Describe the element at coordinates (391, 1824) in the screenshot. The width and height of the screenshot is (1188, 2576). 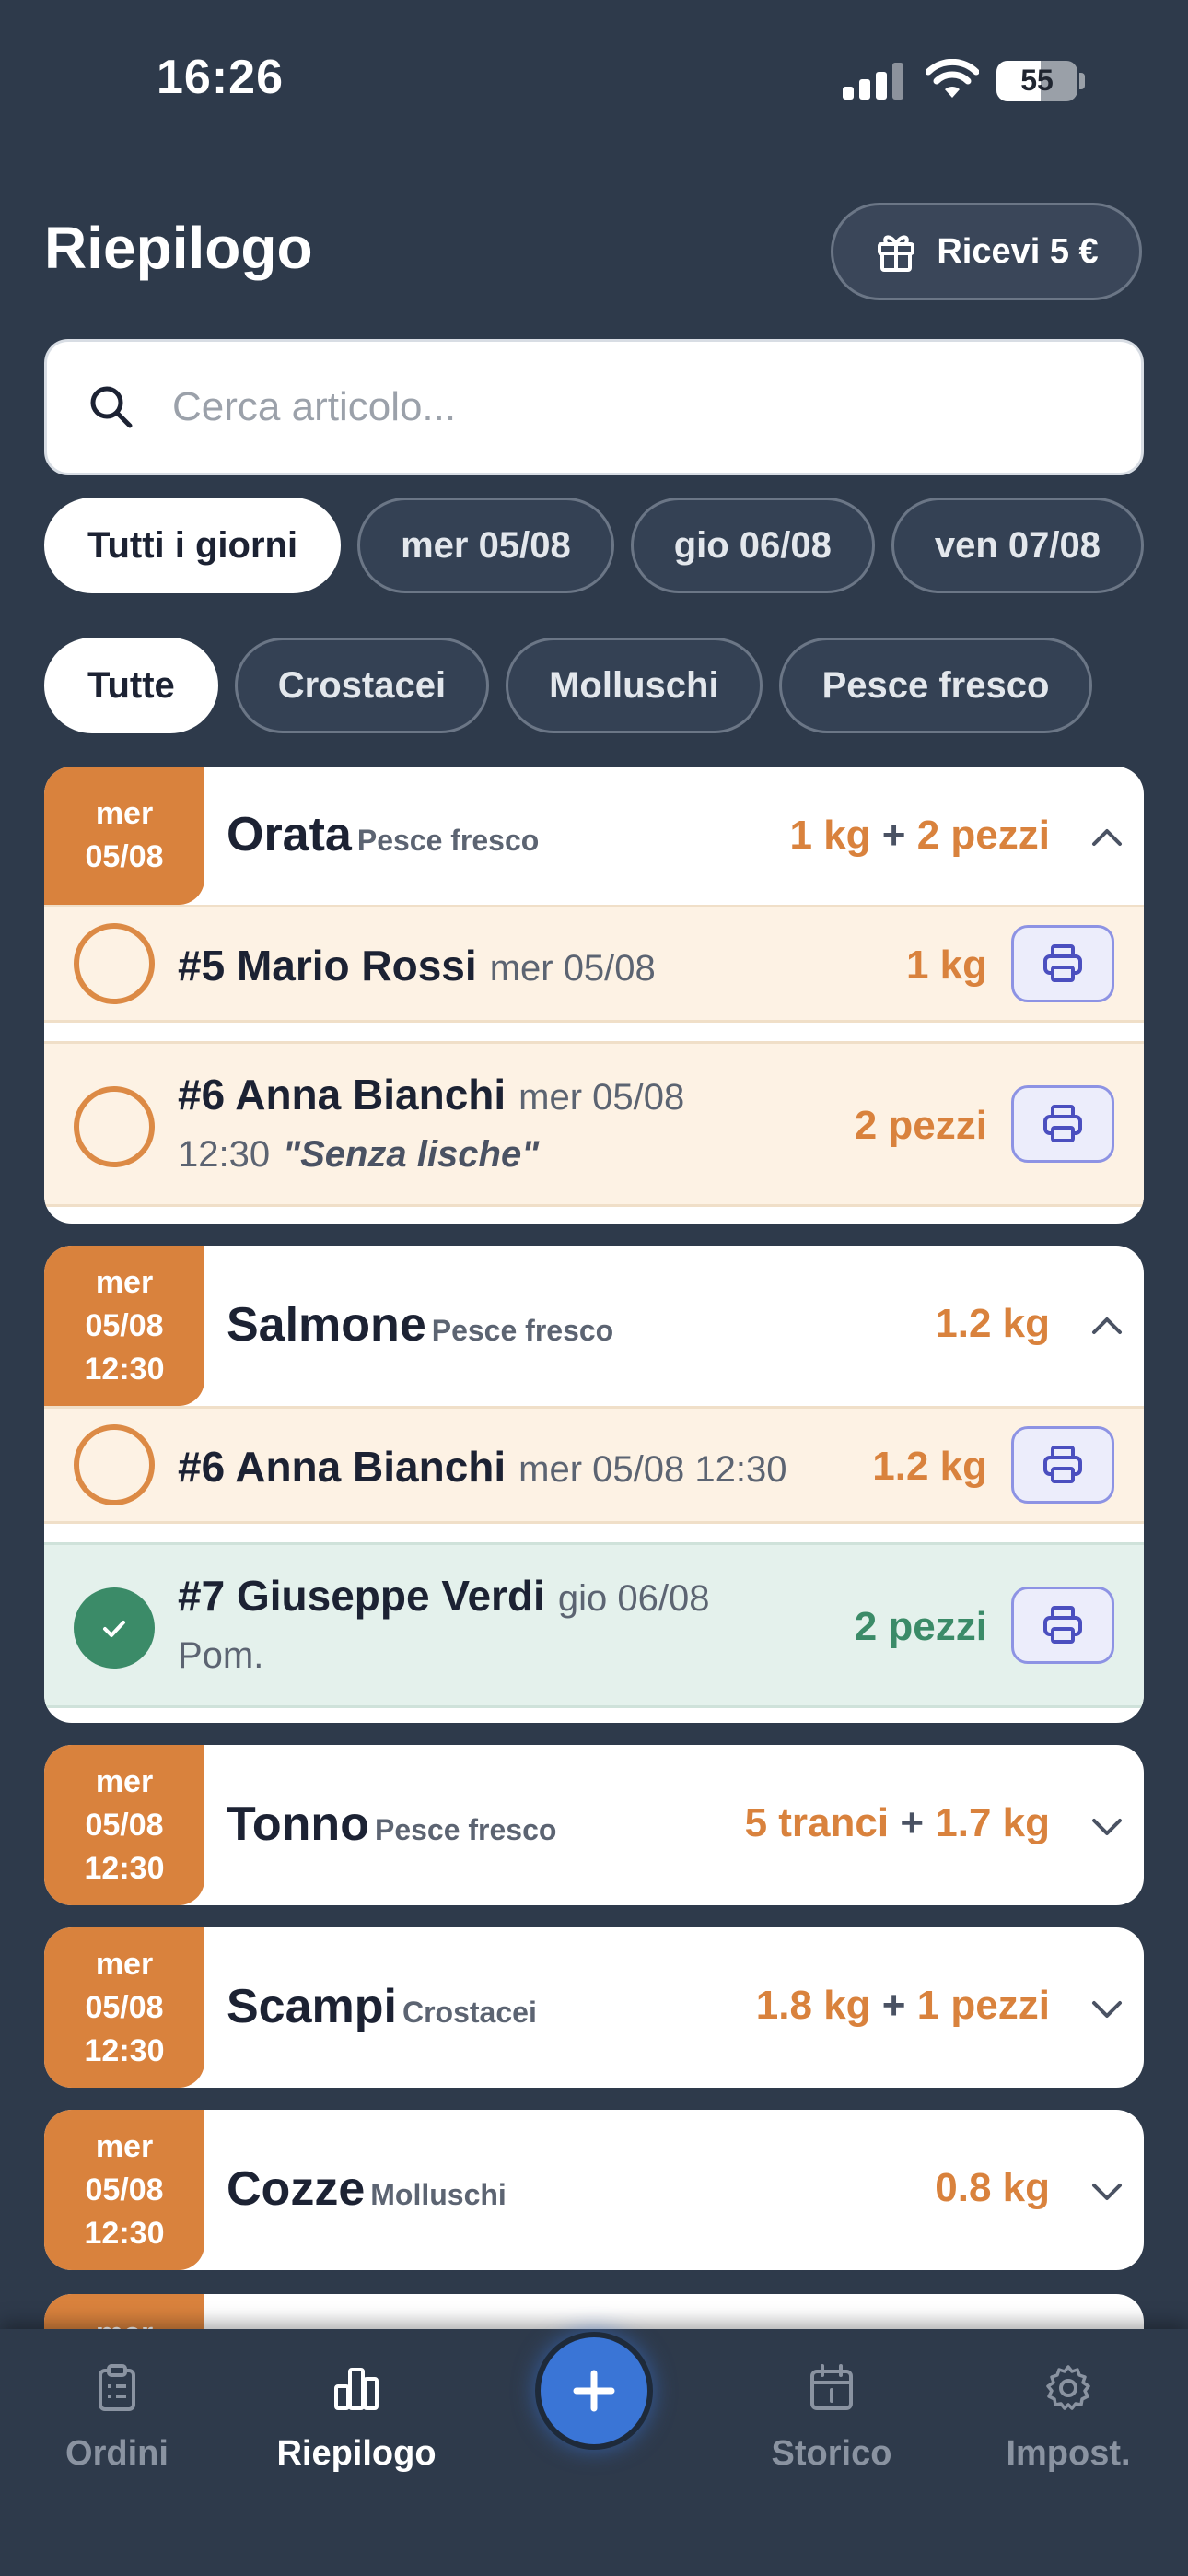
I see `product-name: Tonno Pesce fresco` at that location.